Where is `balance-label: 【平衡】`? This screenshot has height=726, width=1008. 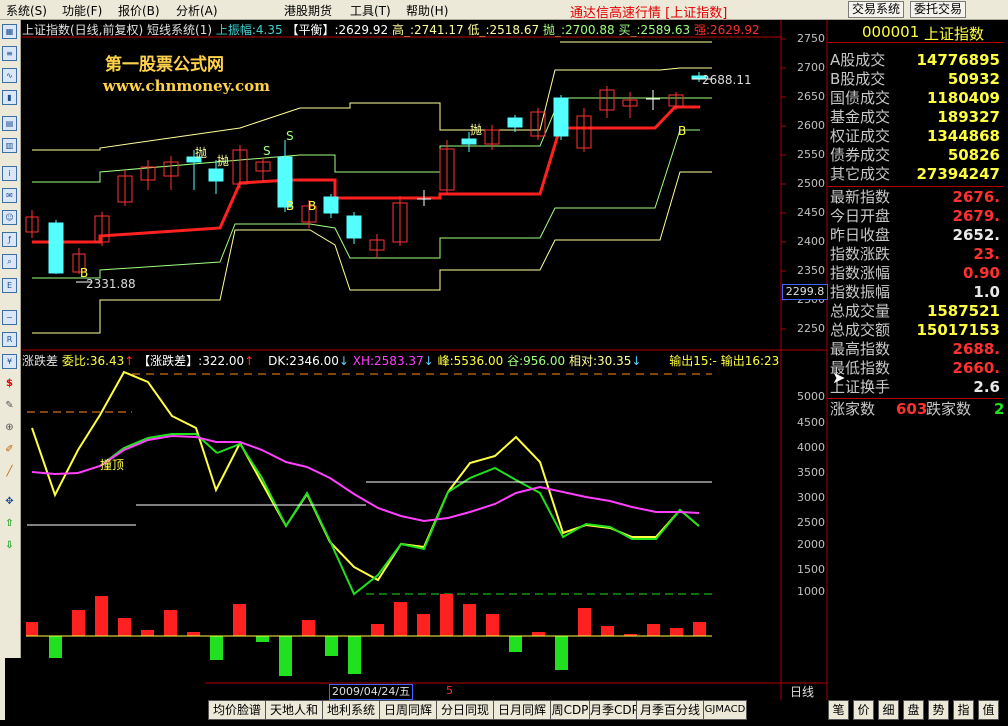 balance-label: 【平衡】 is located at coordinates (310, 30).